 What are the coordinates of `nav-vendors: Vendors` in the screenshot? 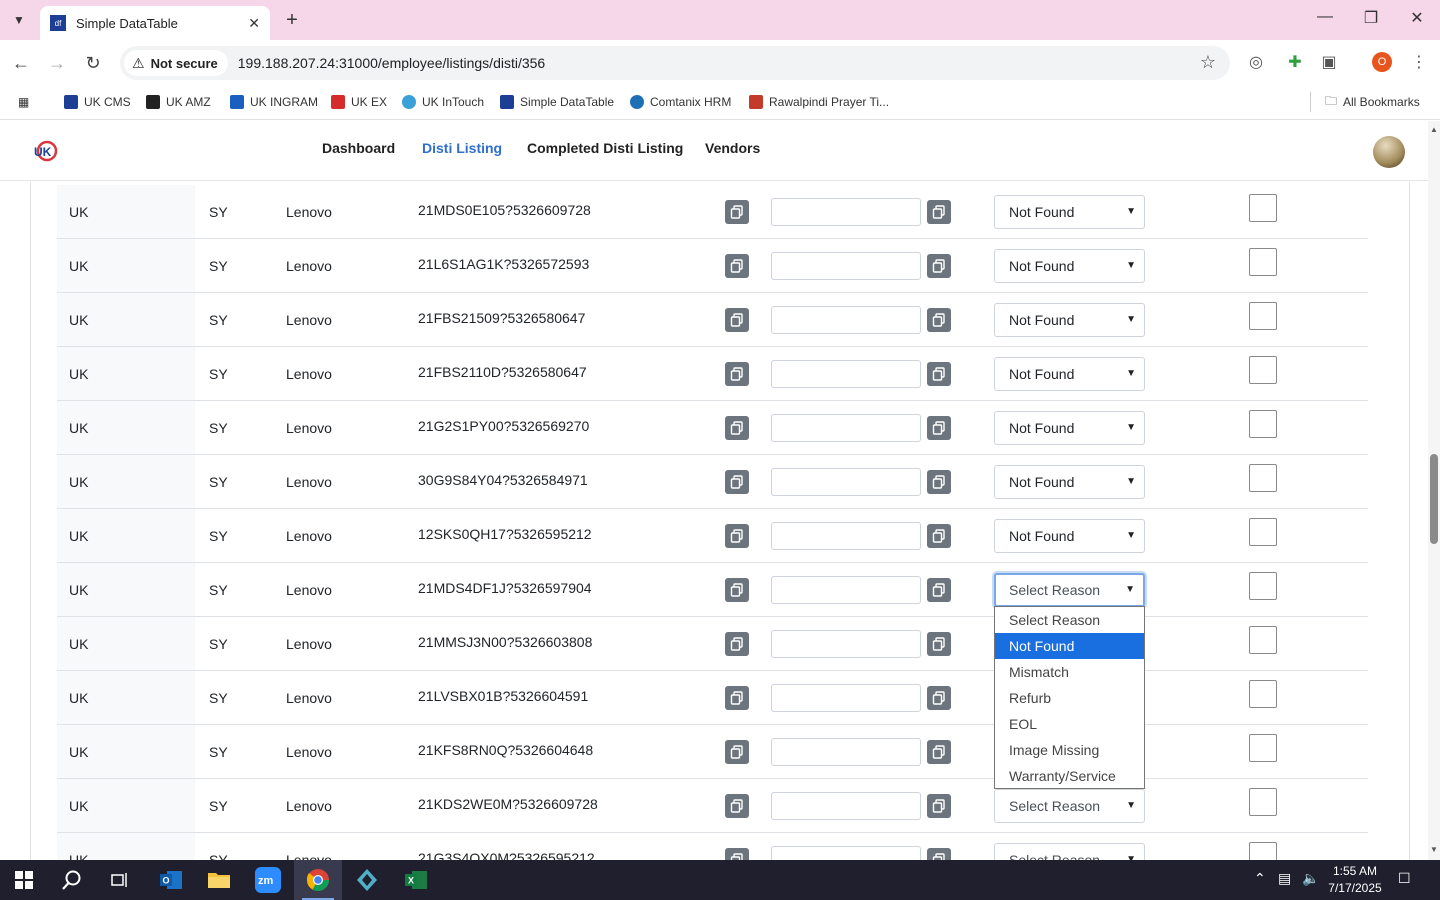 It's located at (732, 148).